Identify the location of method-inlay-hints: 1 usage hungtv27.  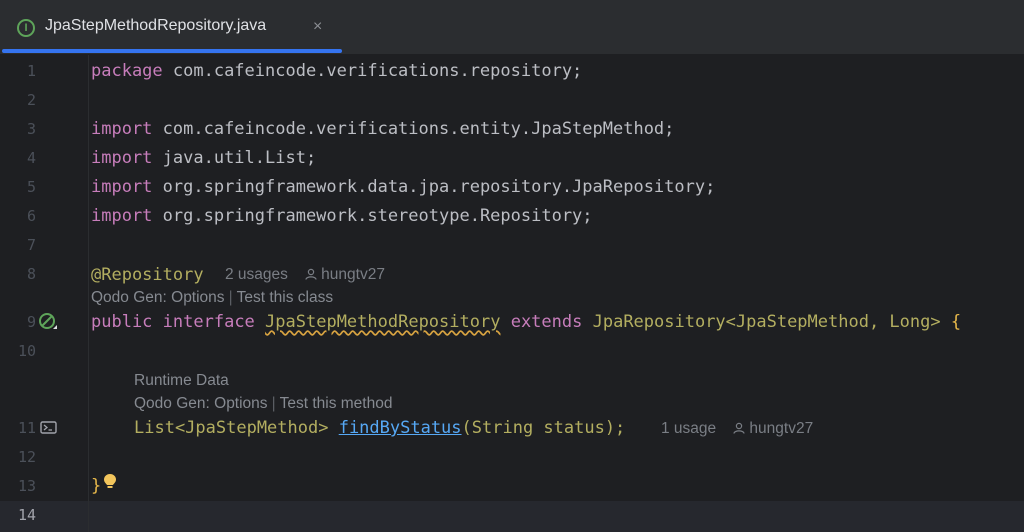
(737, 429).